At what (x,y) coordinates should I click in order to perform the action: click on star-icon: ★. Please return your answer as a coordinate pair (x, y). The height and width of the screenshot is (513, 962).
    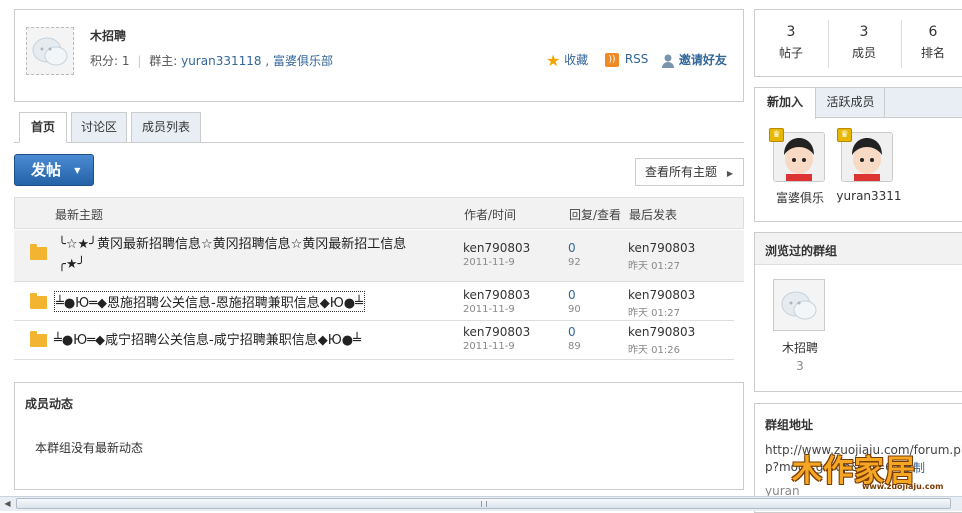
    Looking at the image, I should click on (553, 60).